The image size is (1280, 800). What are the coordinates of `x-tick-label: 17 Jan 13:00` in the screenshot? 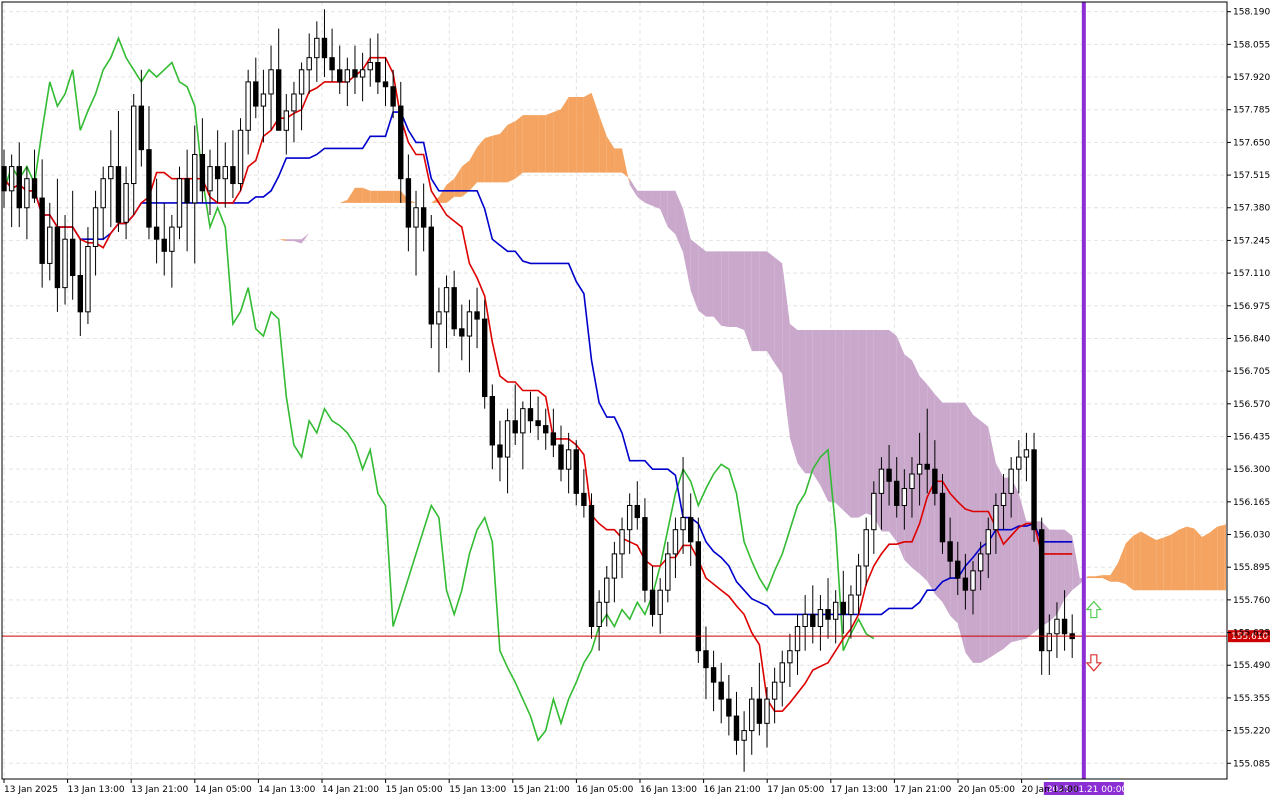 It's located at (859, 790).